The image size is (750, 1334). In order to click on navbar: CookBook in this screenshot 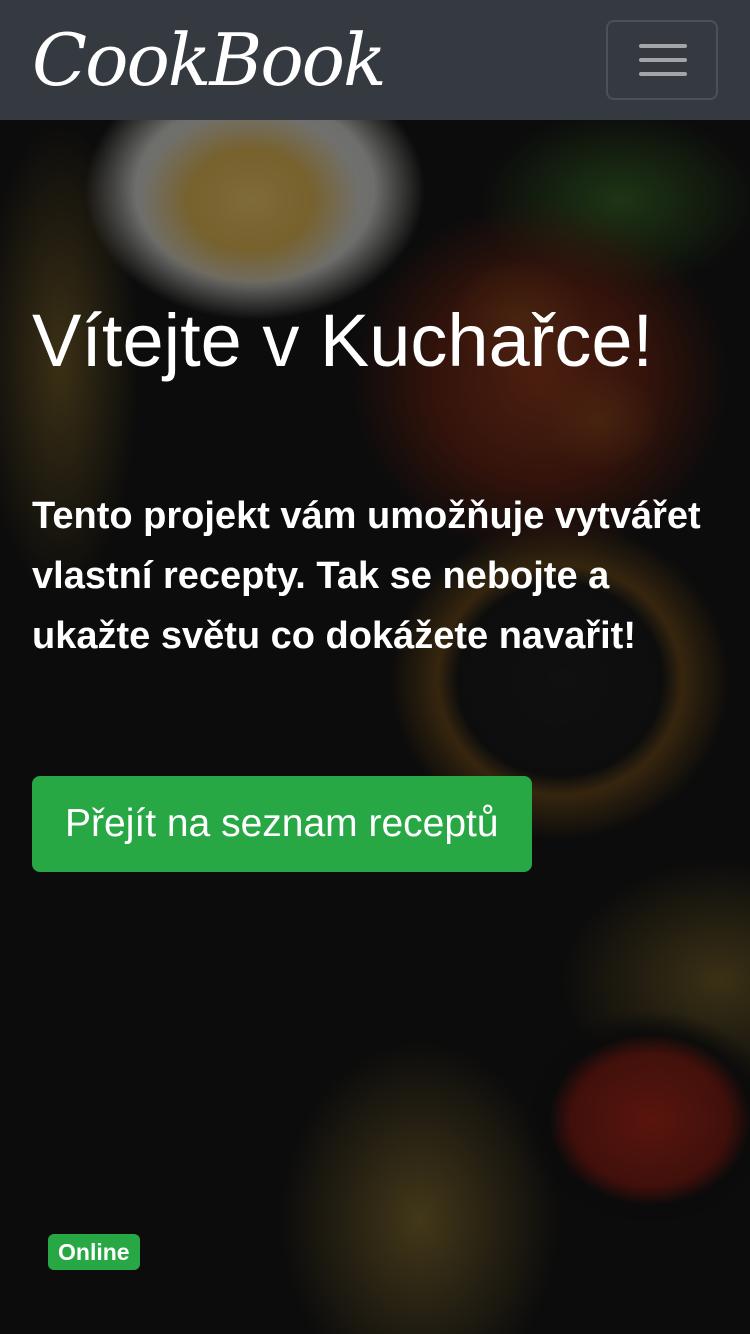, I will do `click(375, 60)`.